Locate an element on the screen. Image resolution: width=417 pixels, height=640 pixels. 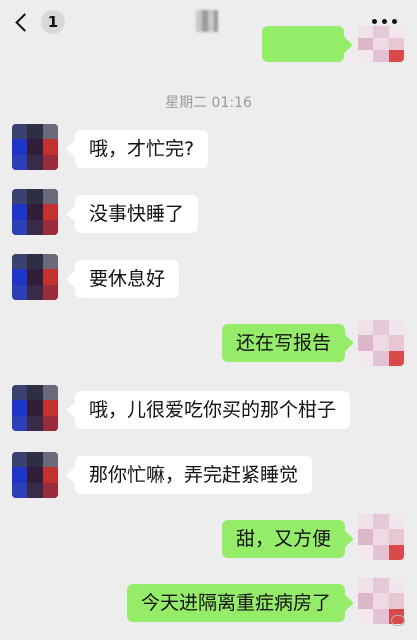
incoming-message-bubble: 要休息好 is located at coordinates (127, 279).